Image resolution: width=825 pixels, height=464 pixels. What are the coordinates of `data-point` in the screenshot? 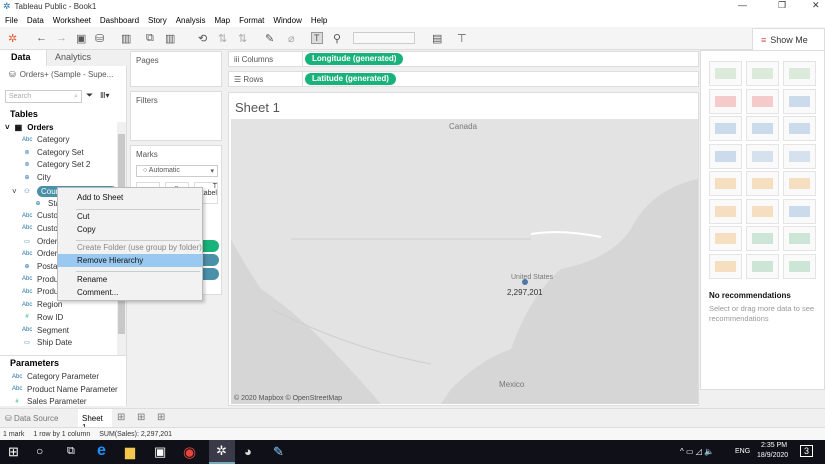 It's located at (525, 282).